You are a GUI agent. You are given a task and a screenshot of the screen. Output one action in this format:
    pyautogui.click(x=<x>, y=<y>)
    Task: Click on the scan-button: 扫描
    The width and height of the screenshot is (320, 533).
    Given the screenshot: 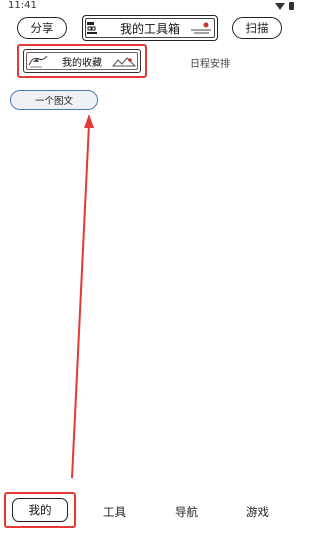 What is the action you would take?
    pyautogui.click(x=257, y=28)
    